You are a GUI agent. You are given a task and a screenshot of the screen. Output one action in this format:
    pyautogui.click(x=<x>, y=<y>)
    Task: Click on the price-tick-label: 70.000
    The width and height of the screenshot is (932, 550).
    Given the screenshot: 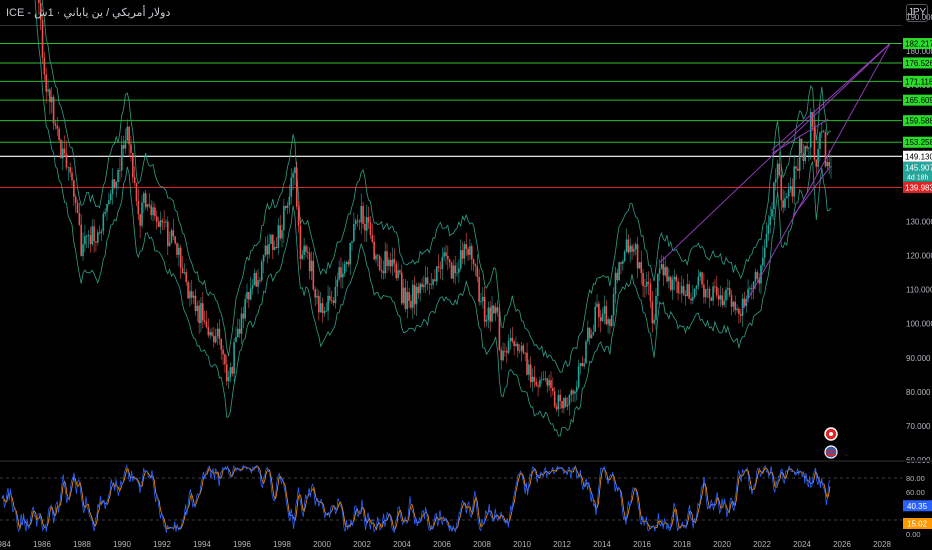 What is the action you would take?
    pyautogui.click(x=918, y=426)
    